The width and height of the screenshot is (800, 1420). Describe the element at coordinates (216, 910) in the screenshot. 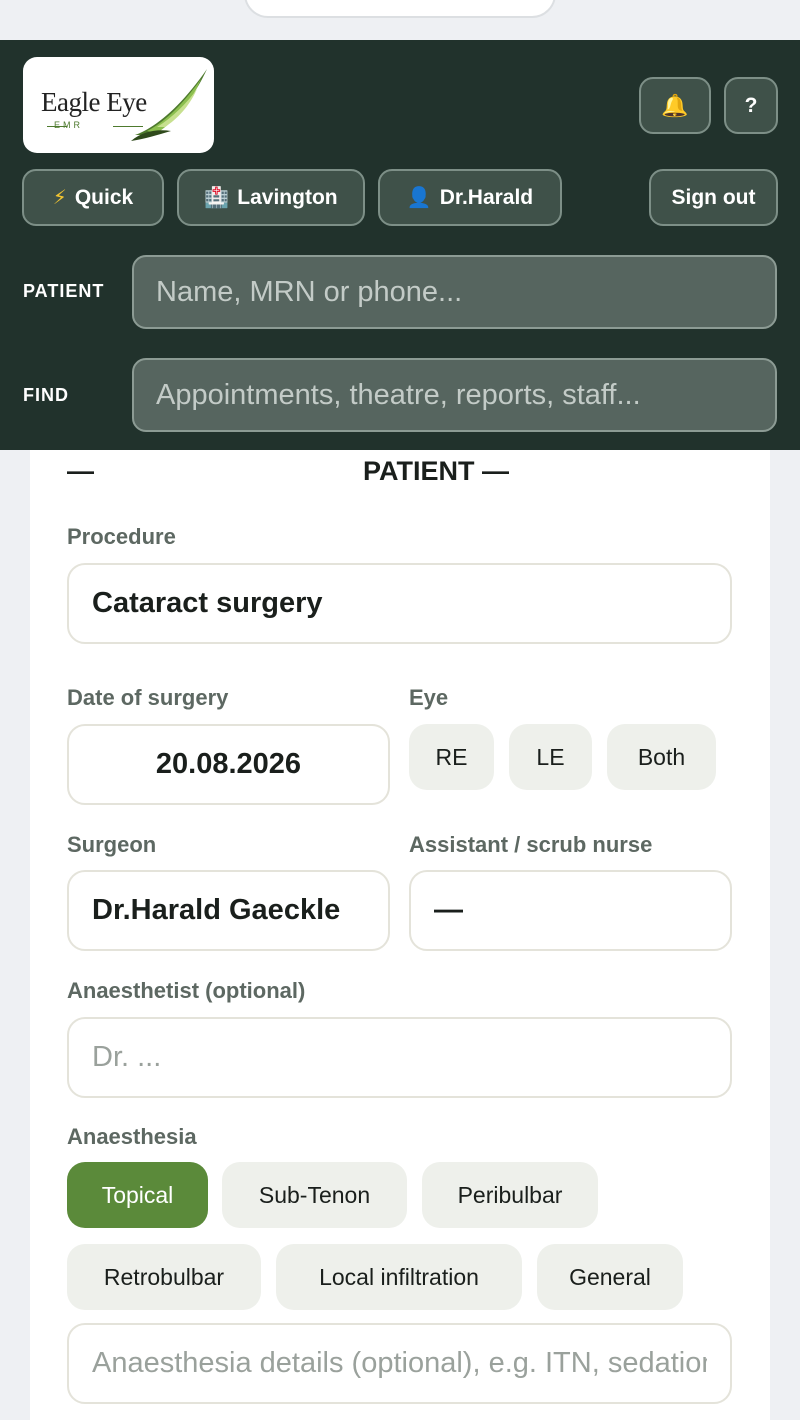

I see `surgeon-value: Dr.Harald Gaeckle` at that location.